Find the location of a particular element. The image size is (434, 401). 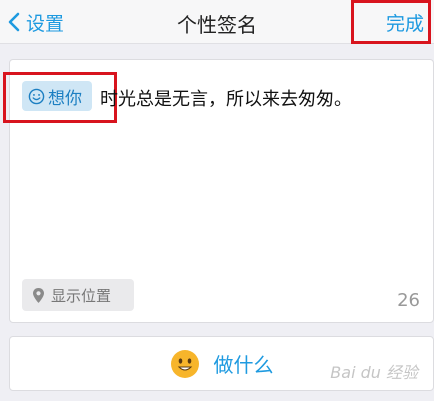

signature-text-field: 时光总是无言，所以来去匆匆。 is located at coordinates (226, 98).